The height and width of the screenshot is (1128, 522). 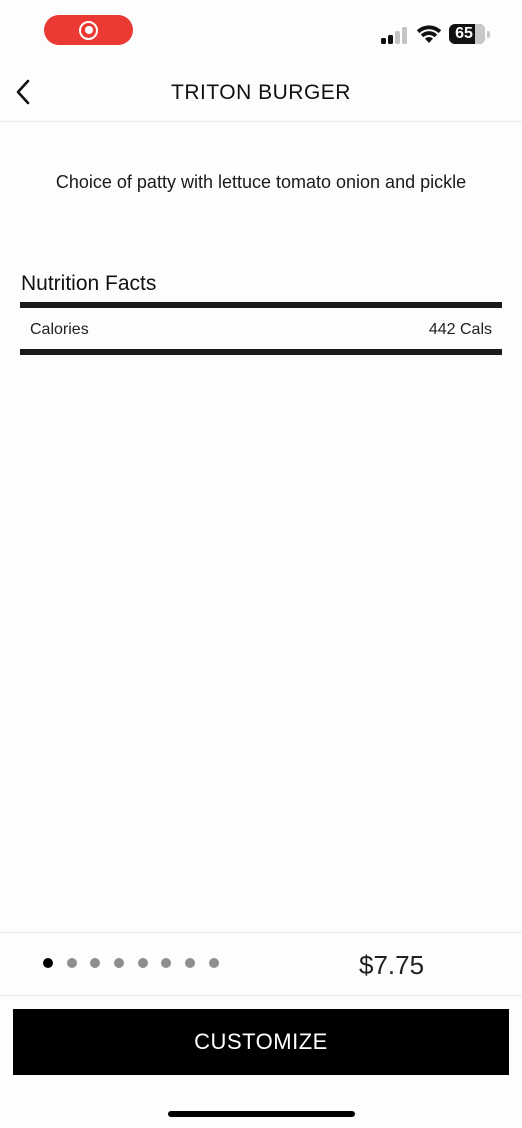 What do you see at coordinates (261, 932) in the screenshot?
I see `footer-divider` at bounding box center [261, 932].